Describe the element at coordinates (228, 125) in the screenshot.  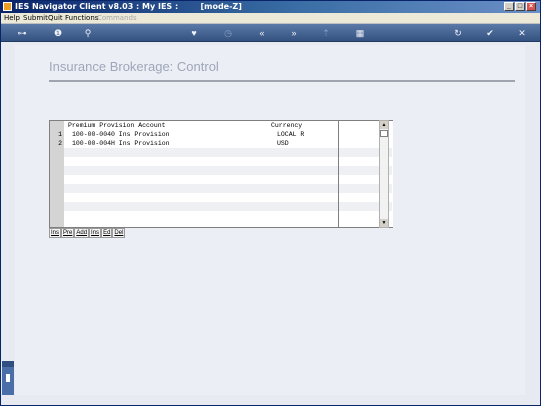
I see `grid-header: Premium Provision Account Currency` at that location.